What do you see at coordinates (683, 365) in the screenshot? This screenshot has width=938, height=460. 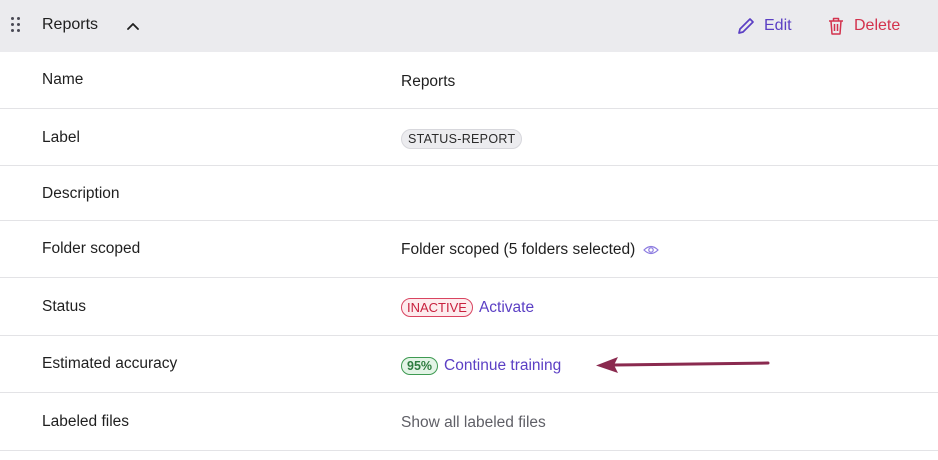 I see `arrow-left-icon` at bounding box center [683, 365].